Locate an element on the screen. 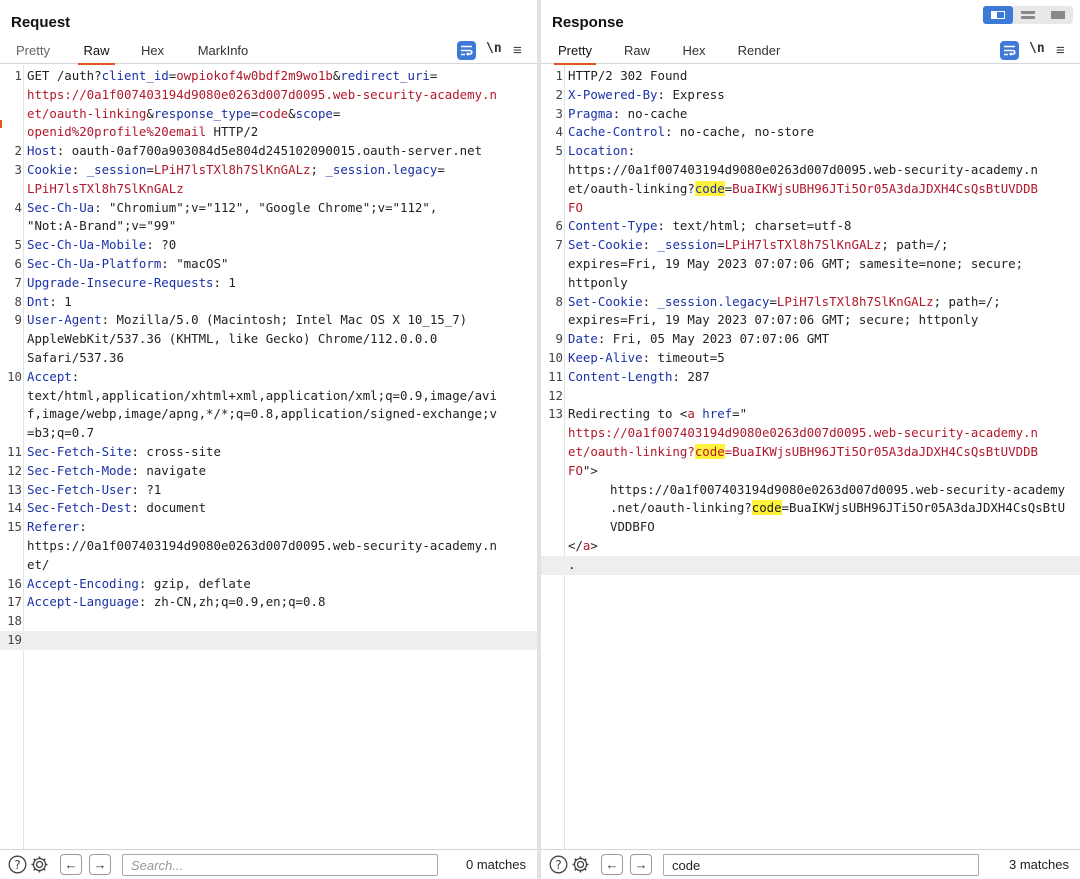  request-search-input is located at coordinates (280, 865).